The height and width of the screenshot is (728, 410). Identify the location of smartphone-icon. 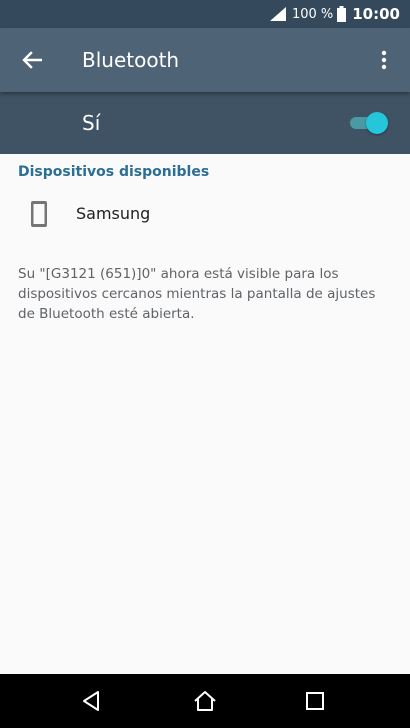
(39, 214).